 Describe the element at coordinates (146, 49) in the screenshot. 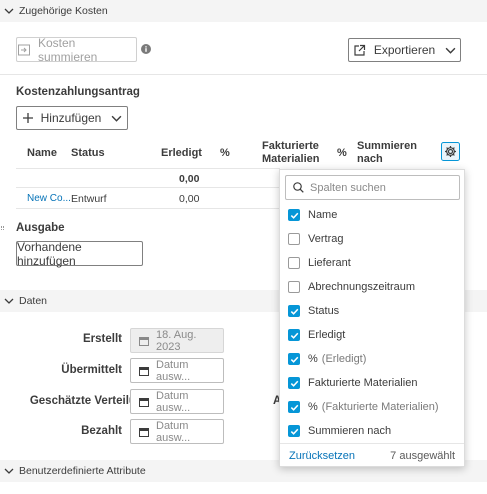

I see `info-icon` at that location.